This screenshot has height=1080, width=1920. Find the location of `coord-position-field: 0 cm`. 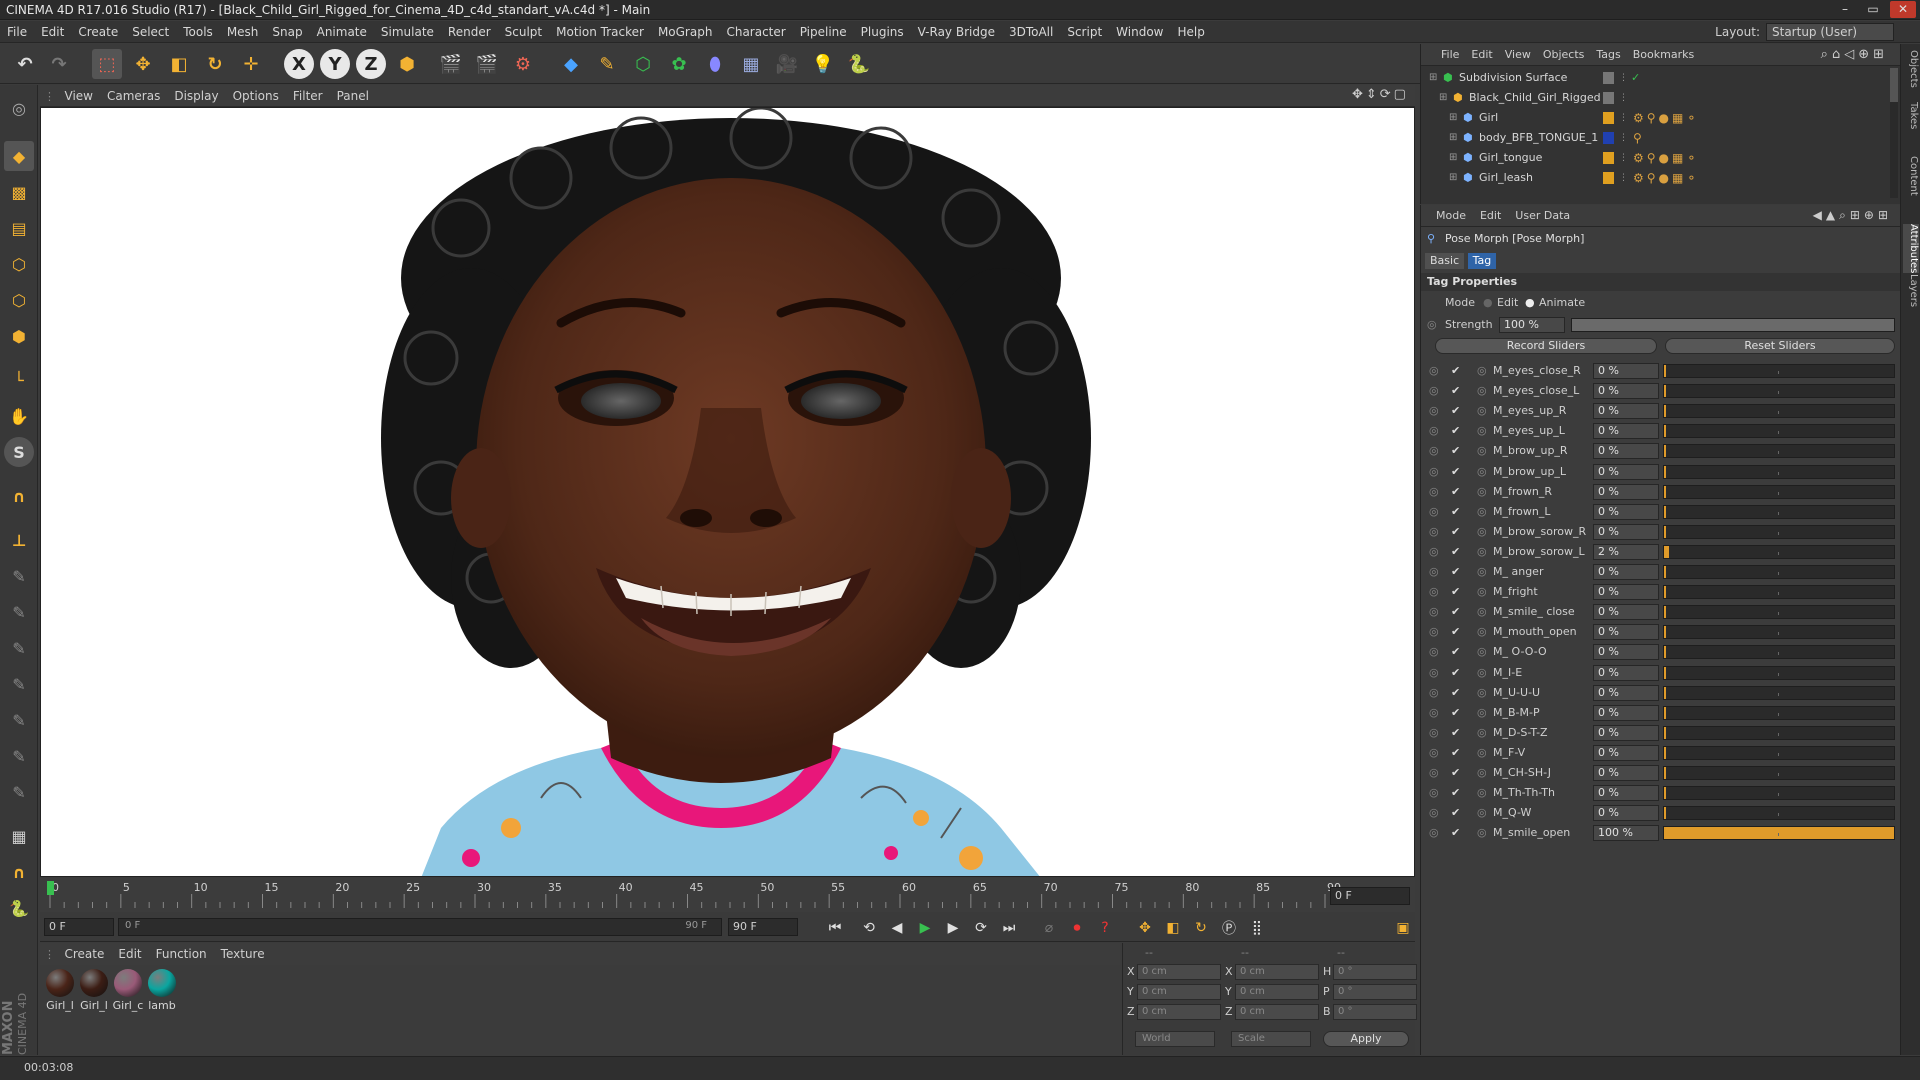

coord-position-field: 0 cm is located at coordinates (1179, 972).